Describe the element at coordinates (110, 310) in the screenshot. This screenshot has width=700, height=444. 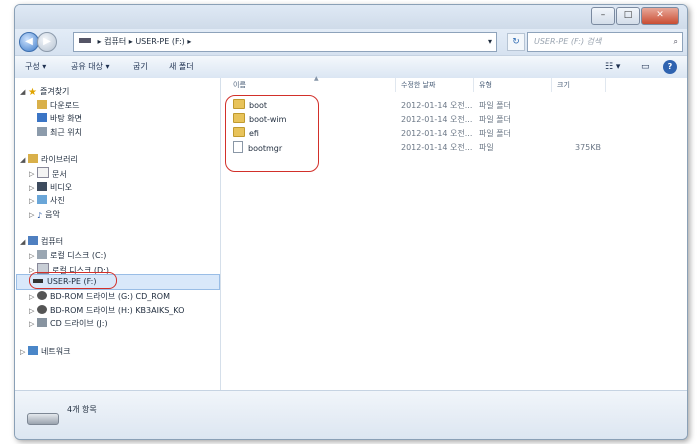
I see `nav-bd-rom-h: BD-ROM 드라이브 (H:) KB3AIKS_KO` at that location.